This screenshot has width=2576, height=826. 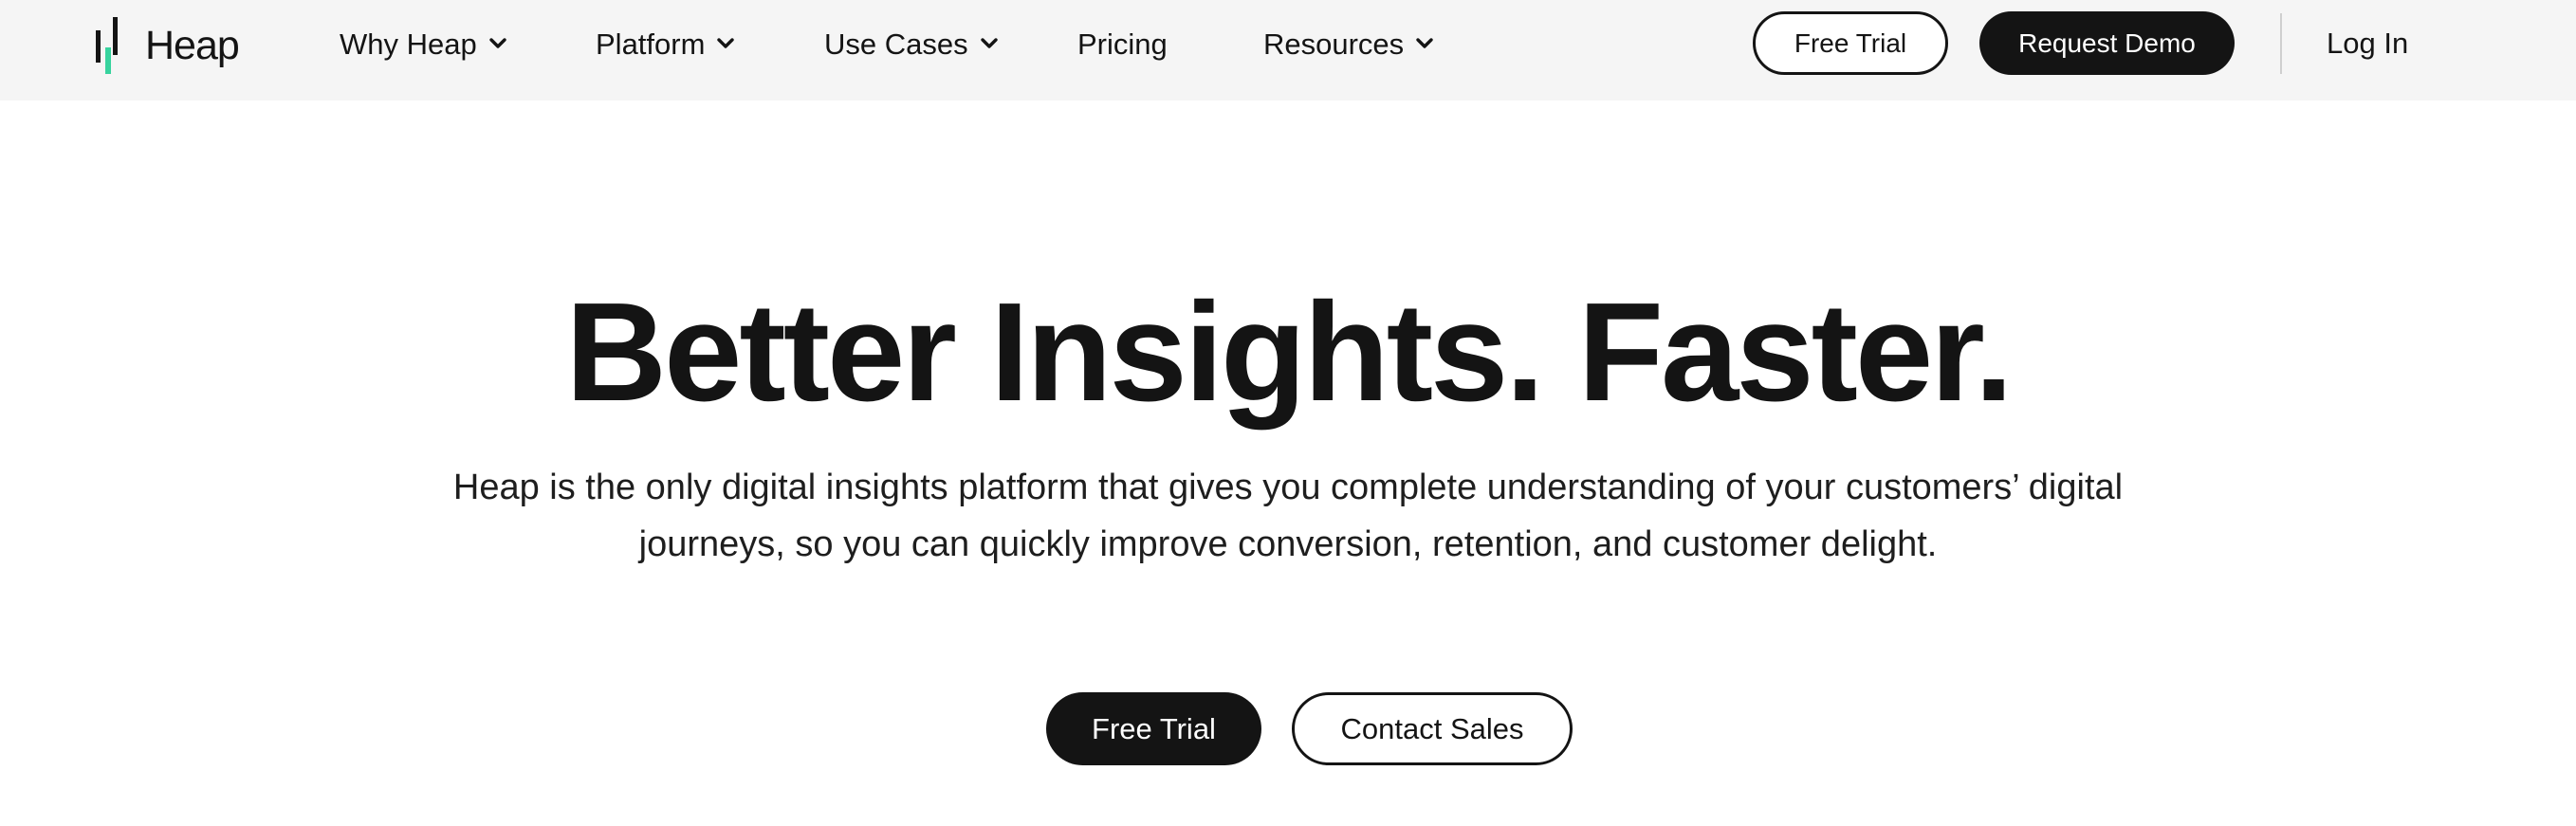 I want to click on hero-free-trial-button: Free Trial, so click(x=1153, y=728).